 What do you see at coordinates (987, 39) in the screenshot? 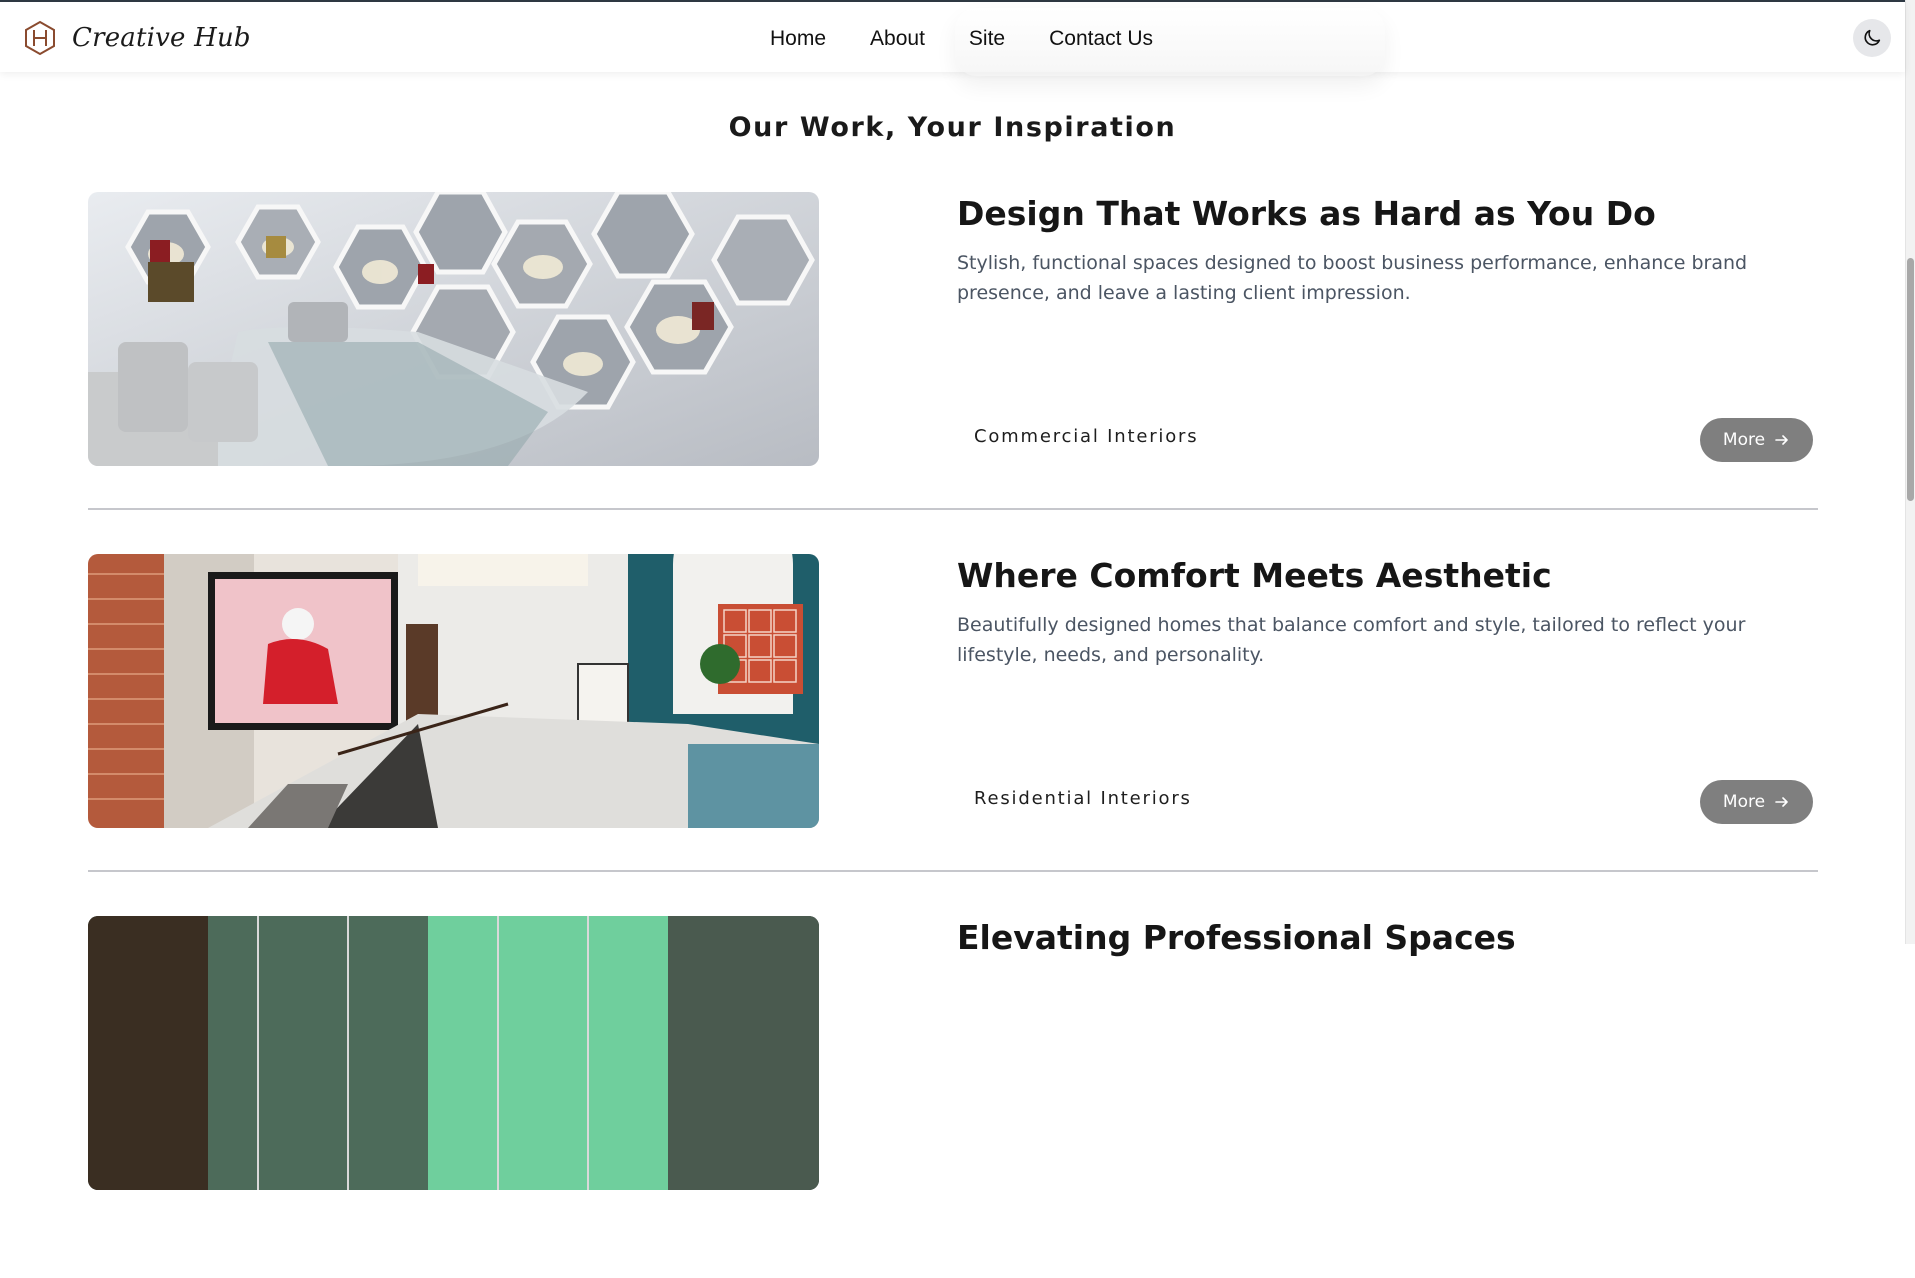
I see `nav-site: Site` at bounding box center [987, 39].